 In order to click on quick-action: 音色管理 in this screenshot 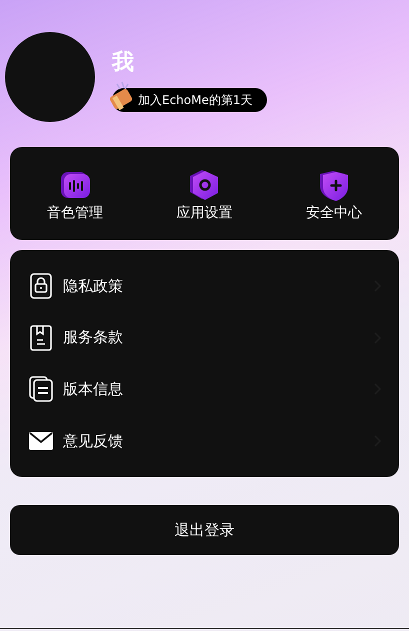, I will do `click(75, 193)`.